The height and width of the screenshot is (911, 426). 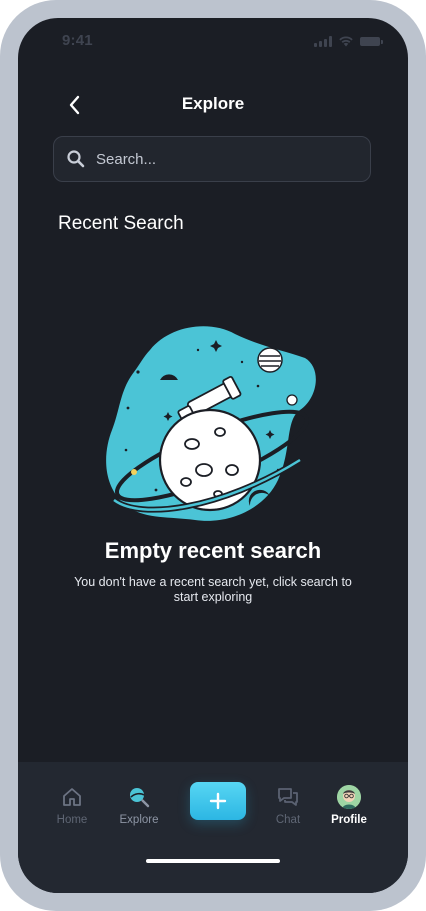 What do you see at coordinates (139, 797) in the screenshot?
I see `explore-icon` at bounding box center [139, 797].